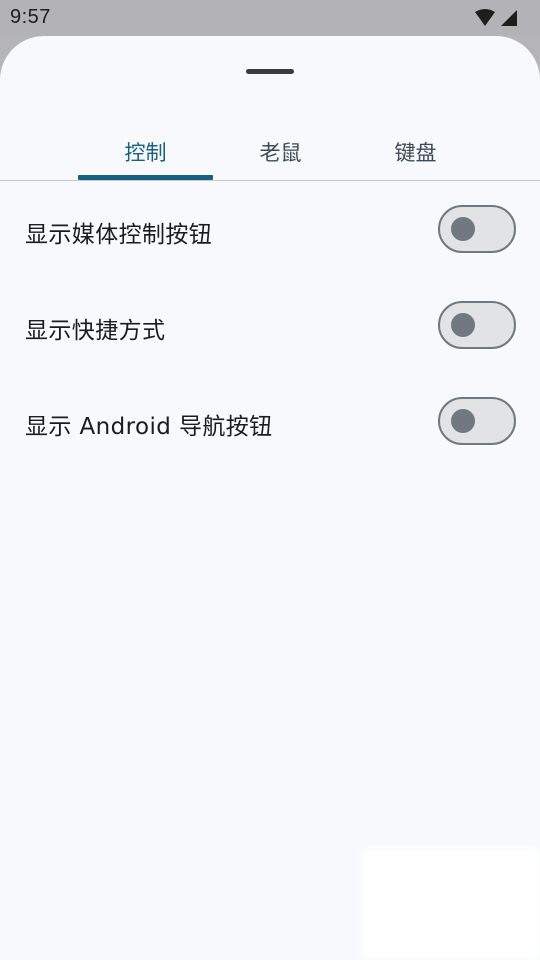  I want to click on setting-label-android-nav: 显示 Android 导航按钮, so click(149, 427).